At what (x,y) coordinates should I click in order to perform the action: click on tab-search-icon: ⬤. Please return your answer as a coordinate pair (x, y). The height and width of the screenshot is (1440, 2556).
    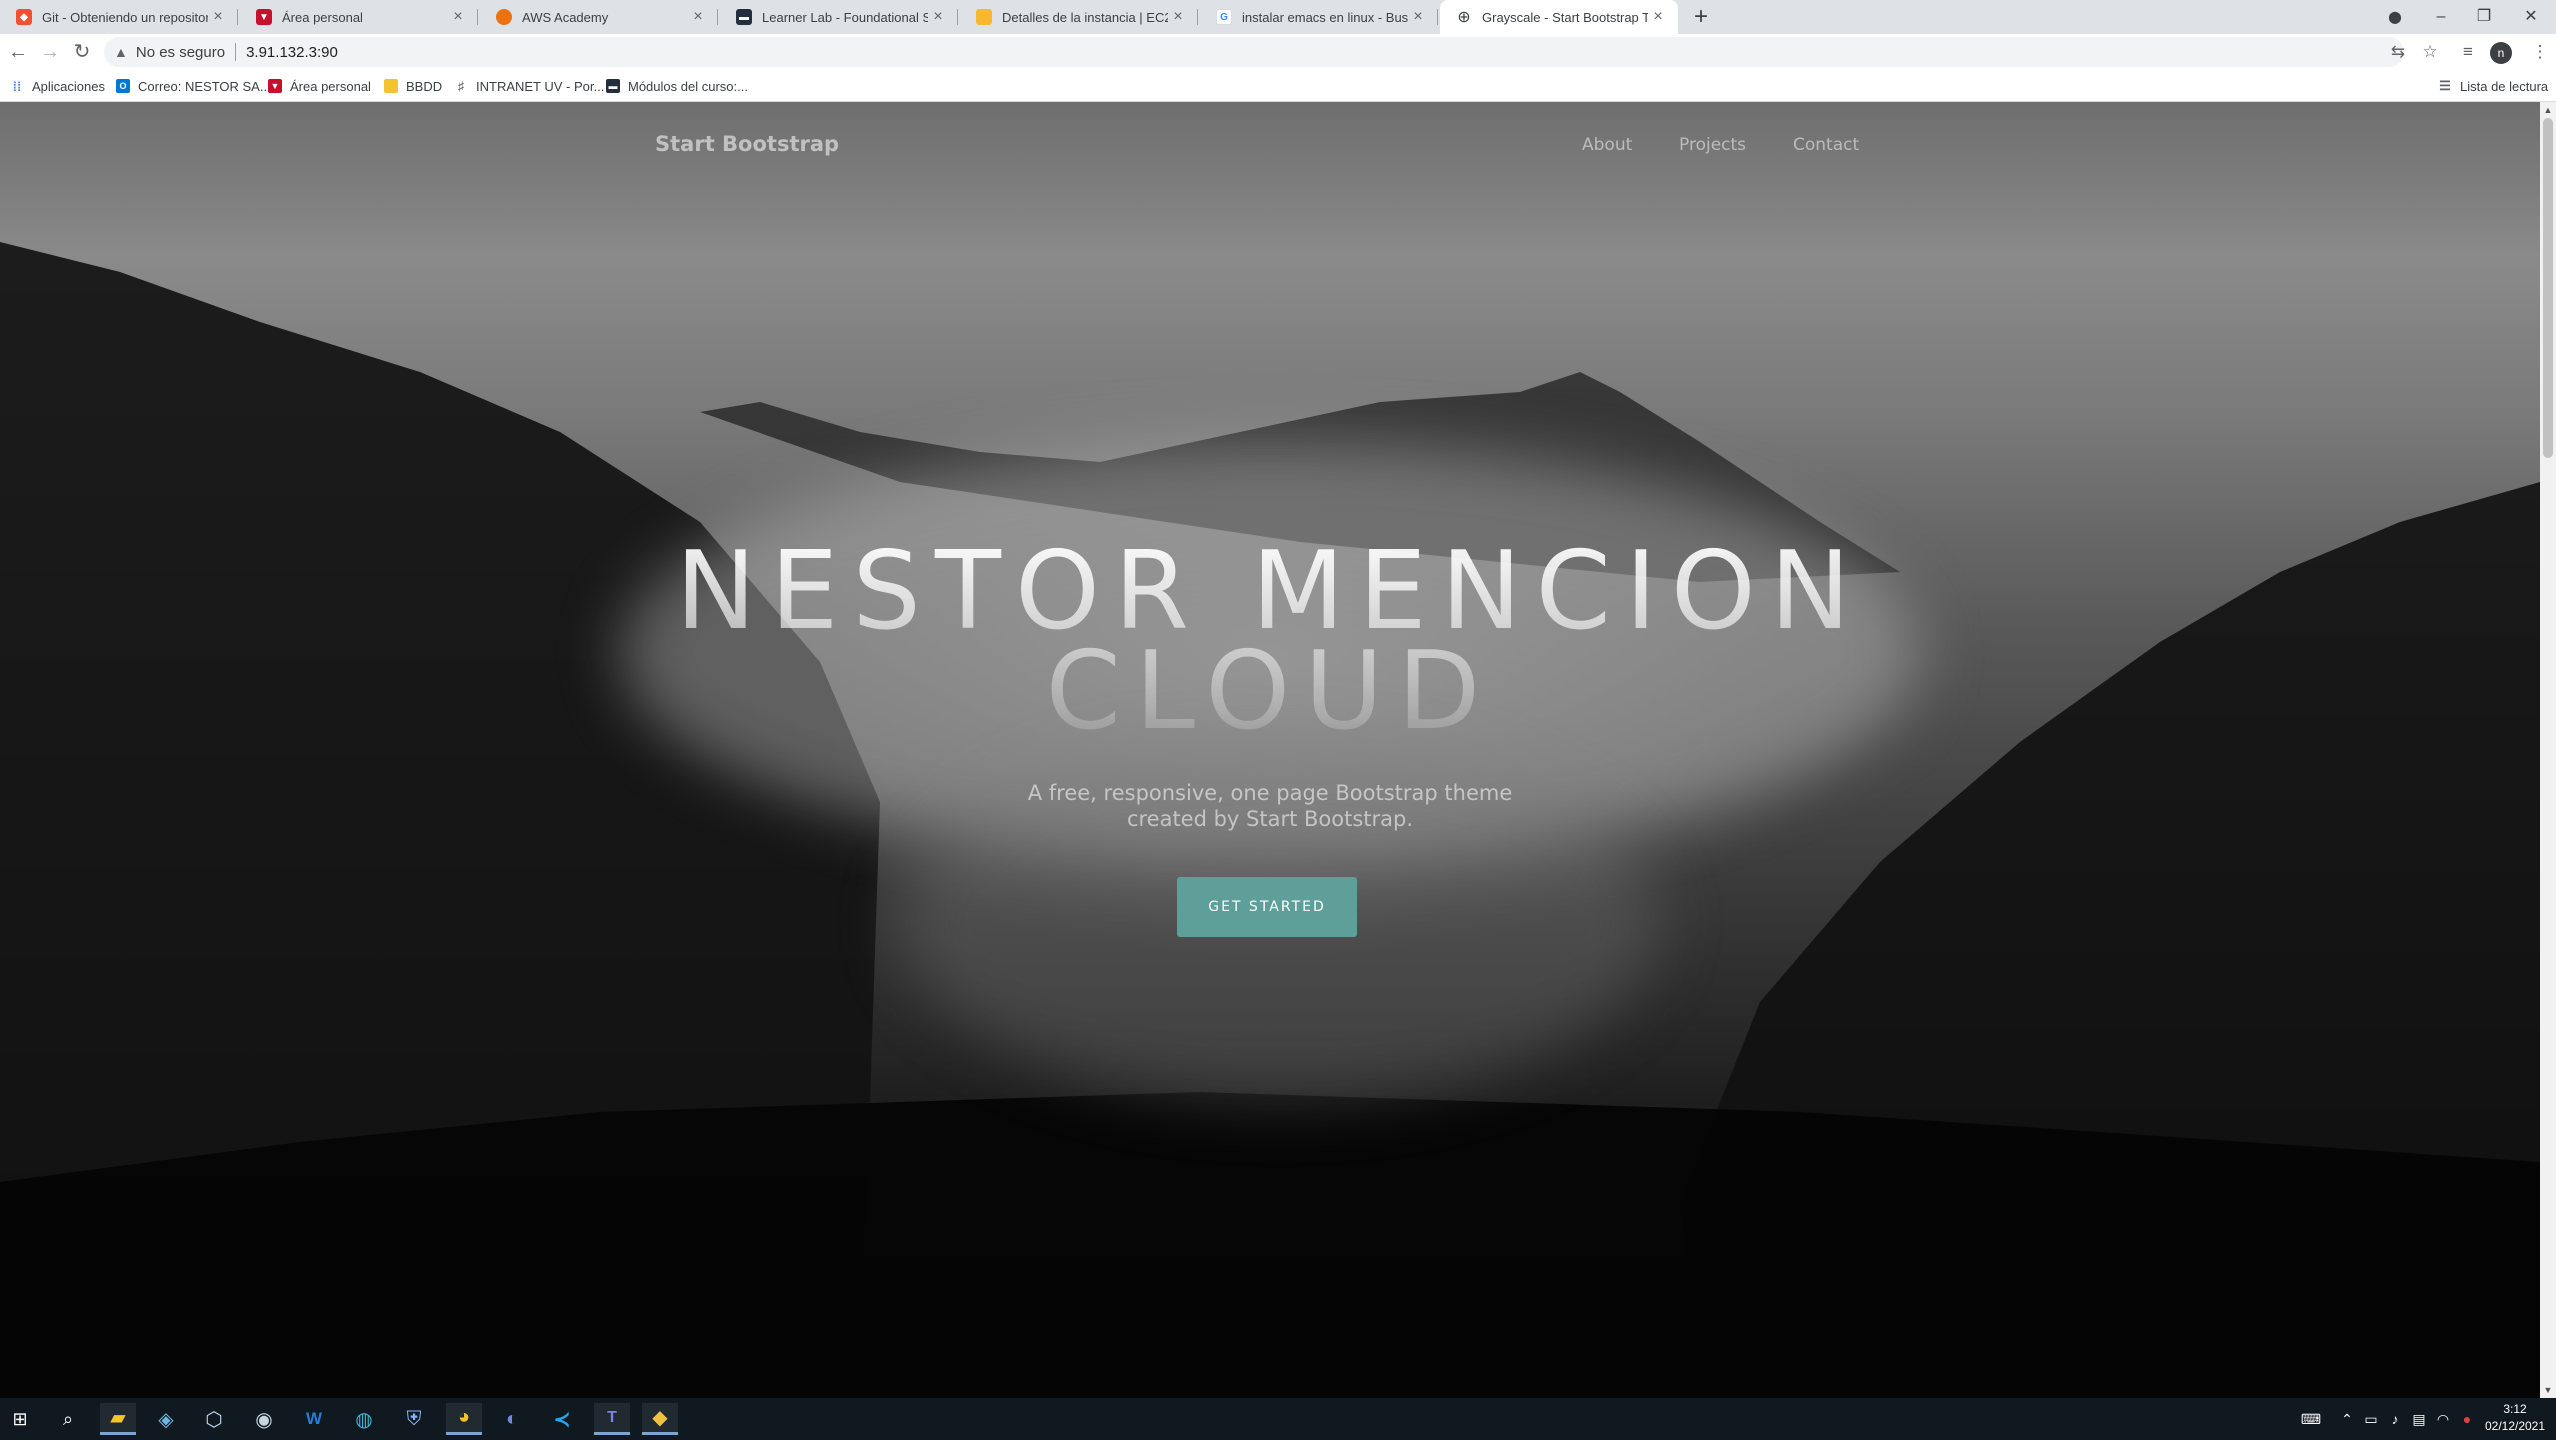
    Looking at the image, I should click on (2395, 17).